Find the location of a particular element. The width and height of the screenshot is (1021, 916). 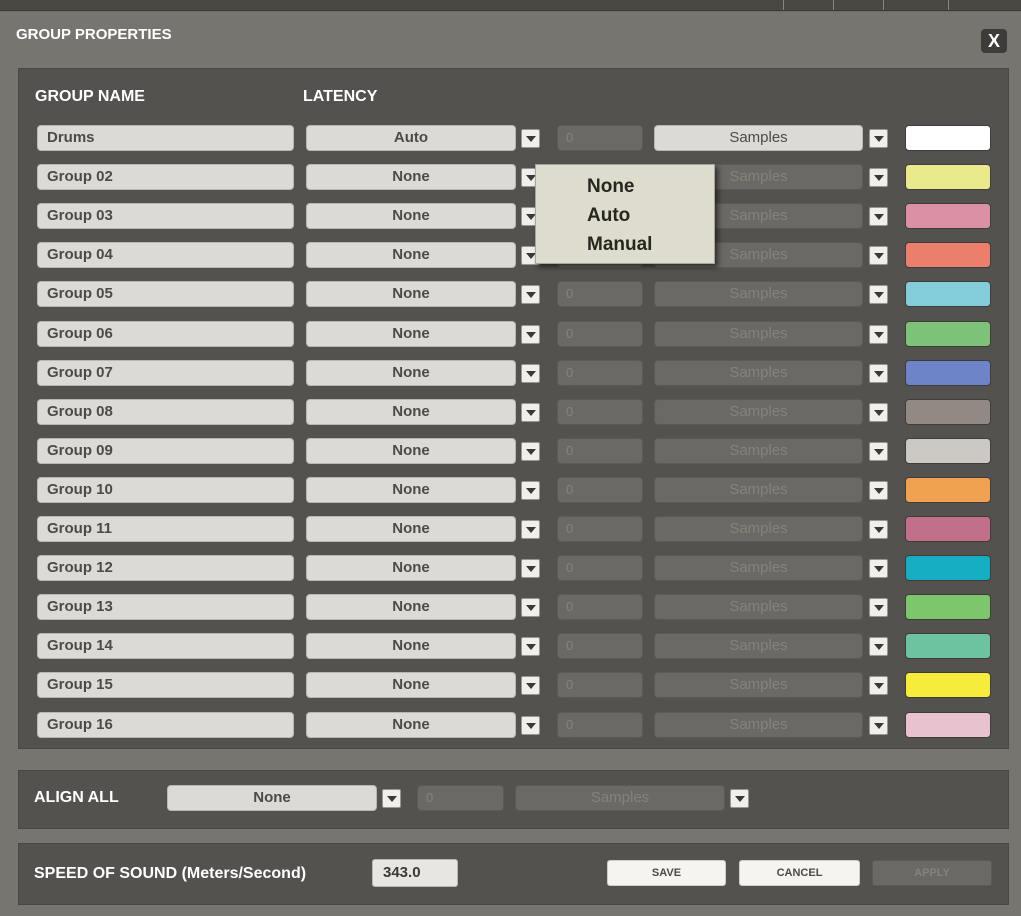

close-button: X is located at coordinates (994, 41).